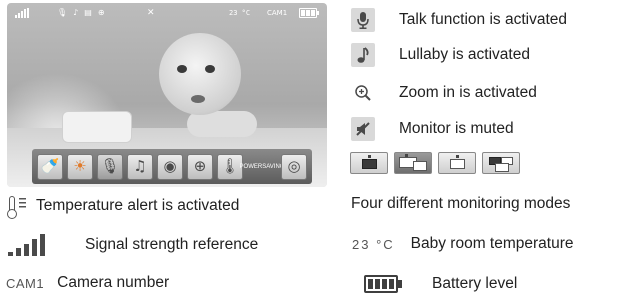 This screenshot has width=636, height=300. What do you see at coordinates (210, 69) in the screenshot?
I see `baby-eye-right` at bounding box center [210, 69].